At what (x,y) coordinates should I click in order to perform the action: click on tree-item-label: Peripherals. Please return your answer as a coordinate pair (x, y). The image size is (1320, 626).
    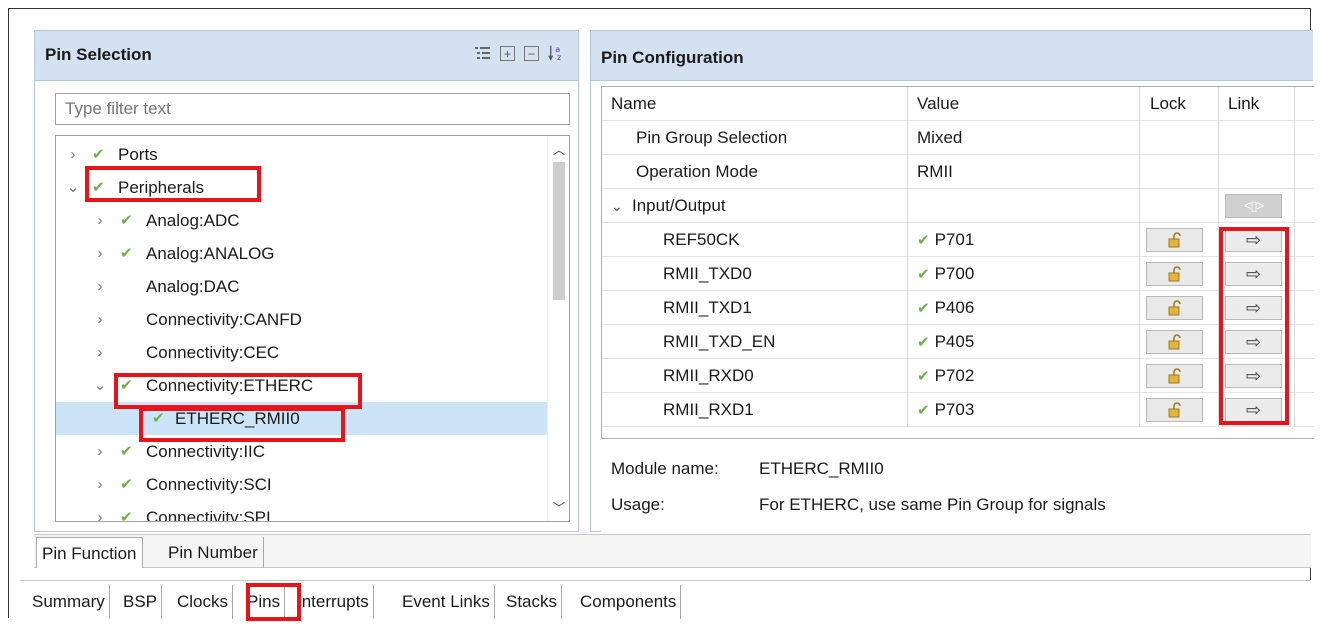
    Looking at the image, I should click on (161, 187).